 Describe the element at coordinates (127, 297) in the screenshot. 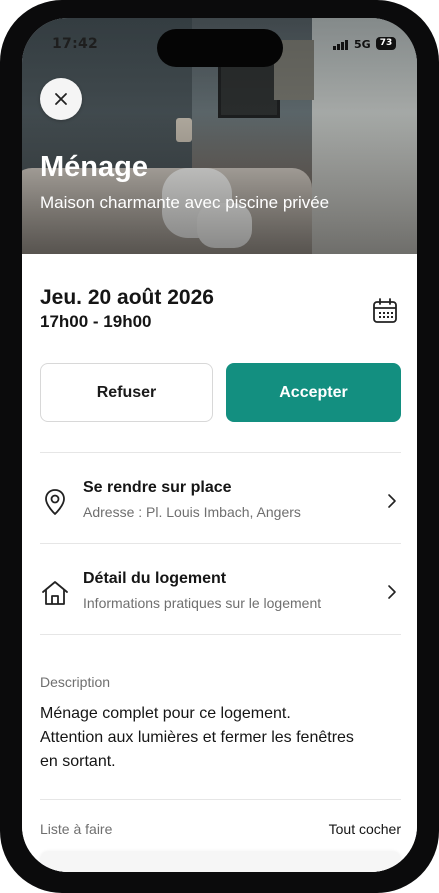

I see `mission-date: Jeu. 20 août 2026` at that location.